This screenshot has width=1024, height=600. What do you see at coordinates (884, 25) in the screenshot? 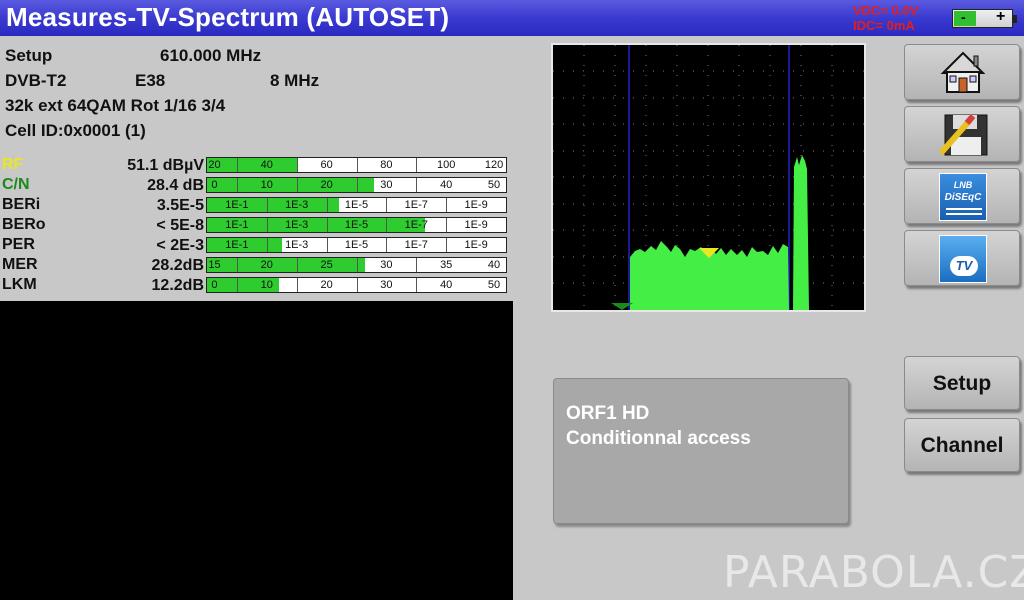
I see `idc-readout: IDC= 0mA` at bounding box center [884, 25].